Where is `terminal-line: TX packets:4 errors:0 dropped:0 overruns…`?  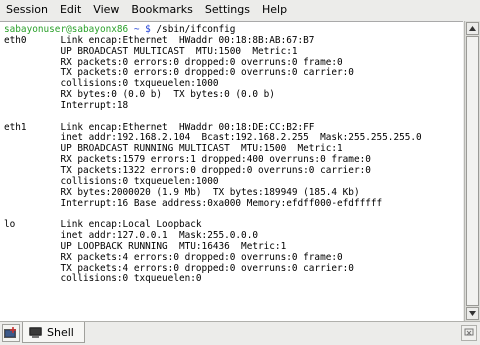 terminal-line: TX packets:4 errors:0 dropped:0 overruns… is located at coordinates (179, 268).